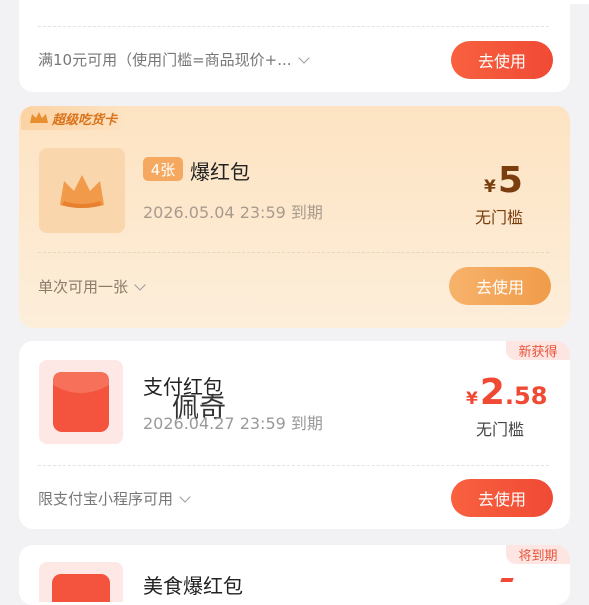  I want to click on amount-value: 5, so click(510, 180).